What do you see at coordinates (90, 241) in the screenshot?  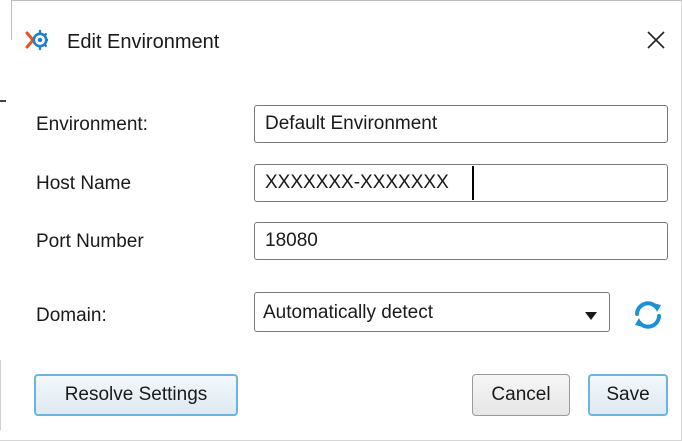 I see `port-number-label: Port Number` at bounding box center [90, 241].